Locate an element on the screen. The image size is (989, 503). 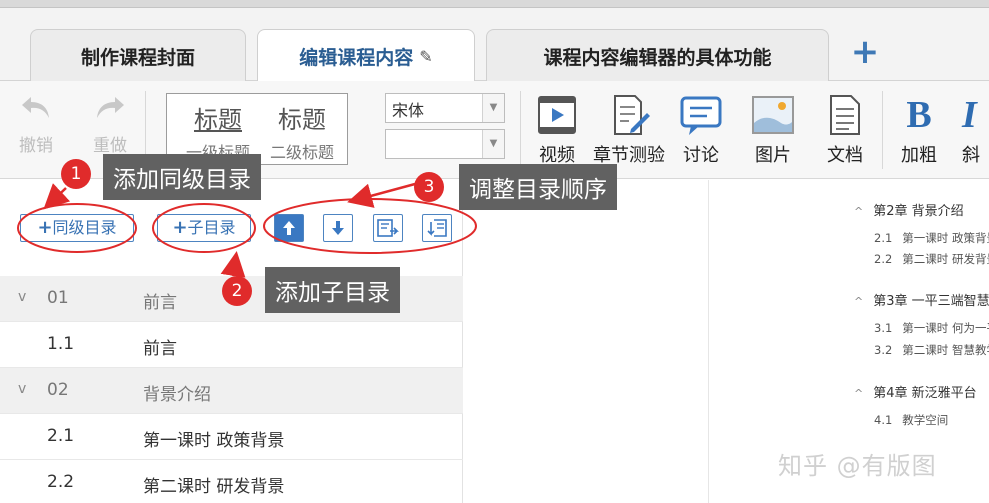
tab-label: 编辑课程内容 is located at coordinates (356, 58).